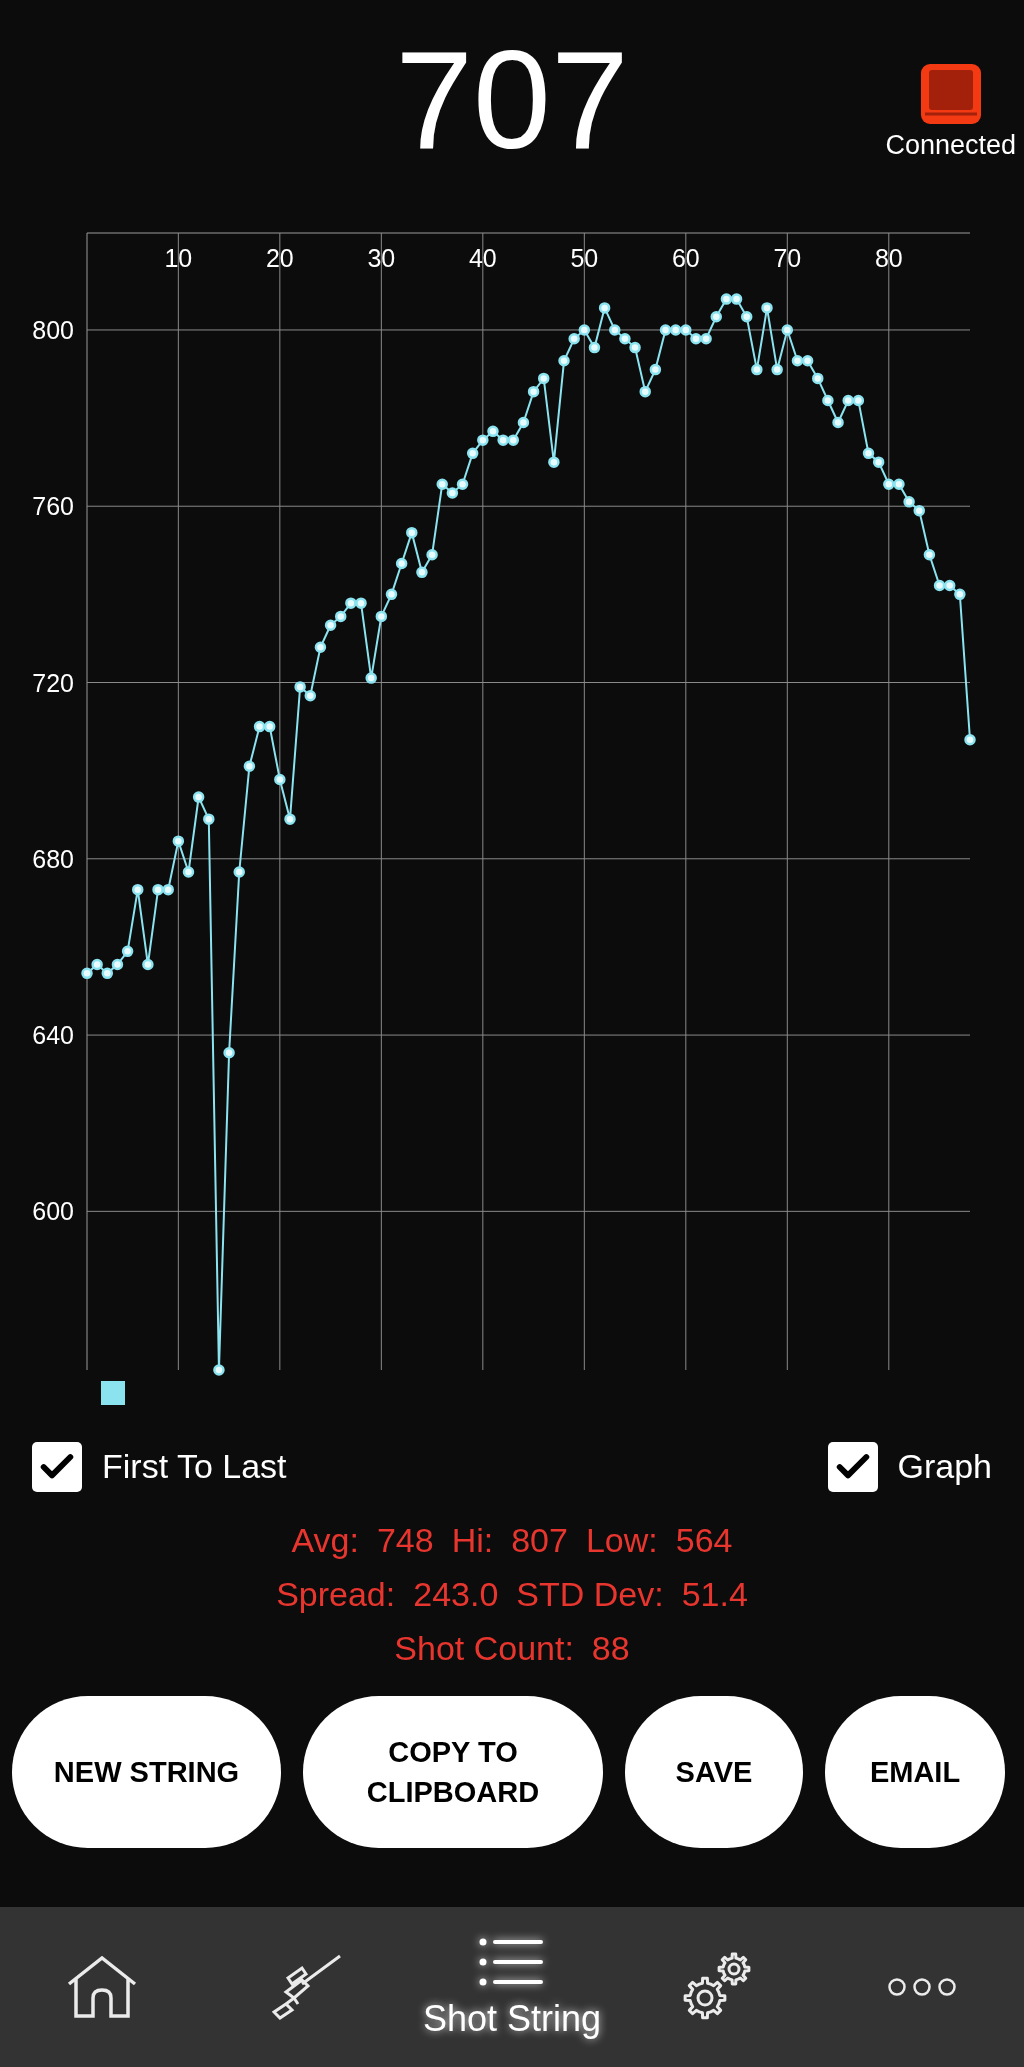 This screenshot has height=2067, width=1024. I want to click on y-tick-label: 800, so click(53, 329).